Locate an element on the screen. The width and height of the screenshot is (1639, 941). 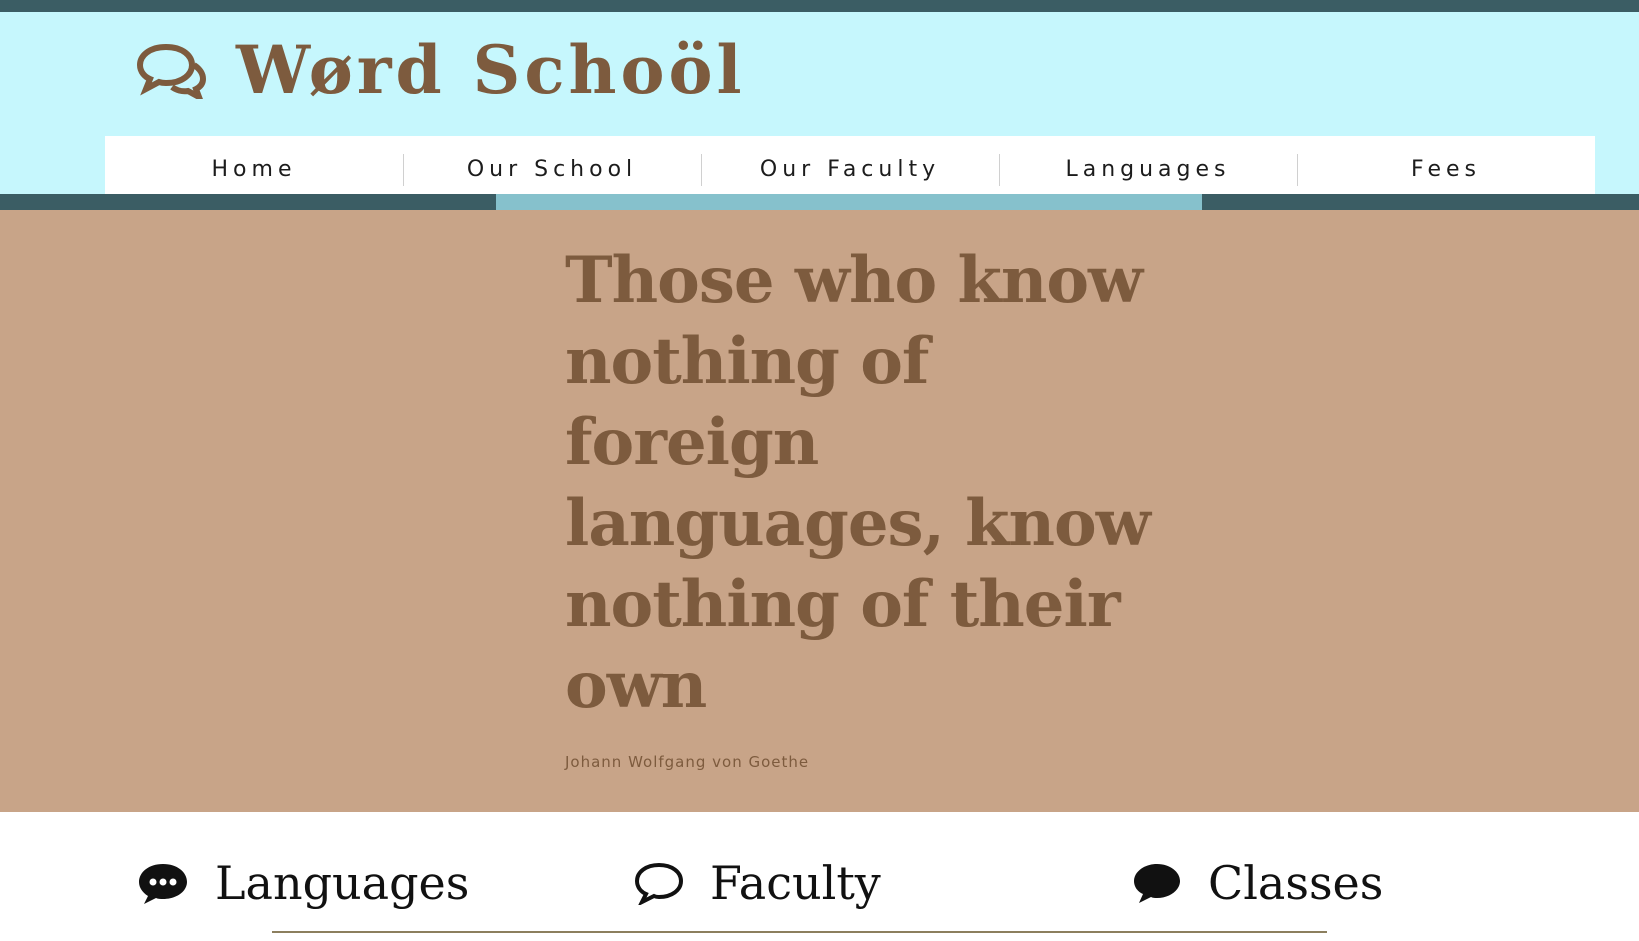
site-logo: Wørd Schoöl is located at coordinates (441, 70).